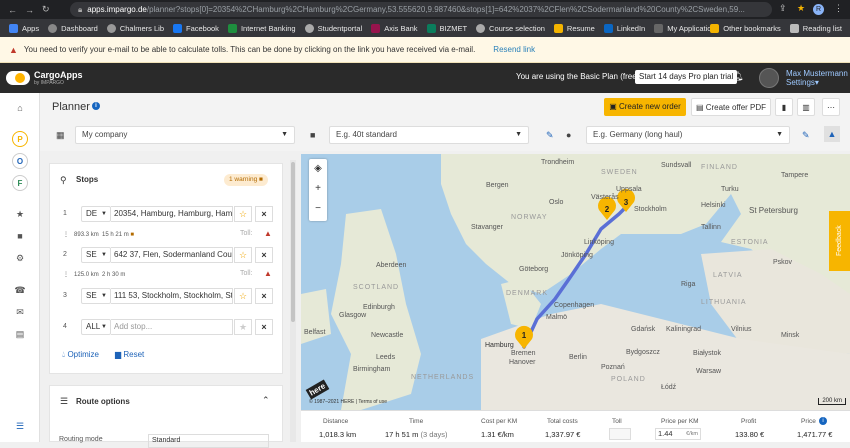 This screenshot has height=448, width=850. Describe the element at coordinates (266, 400) in the screenshot. I see `chevron-up-icon: ⌃` at that location.